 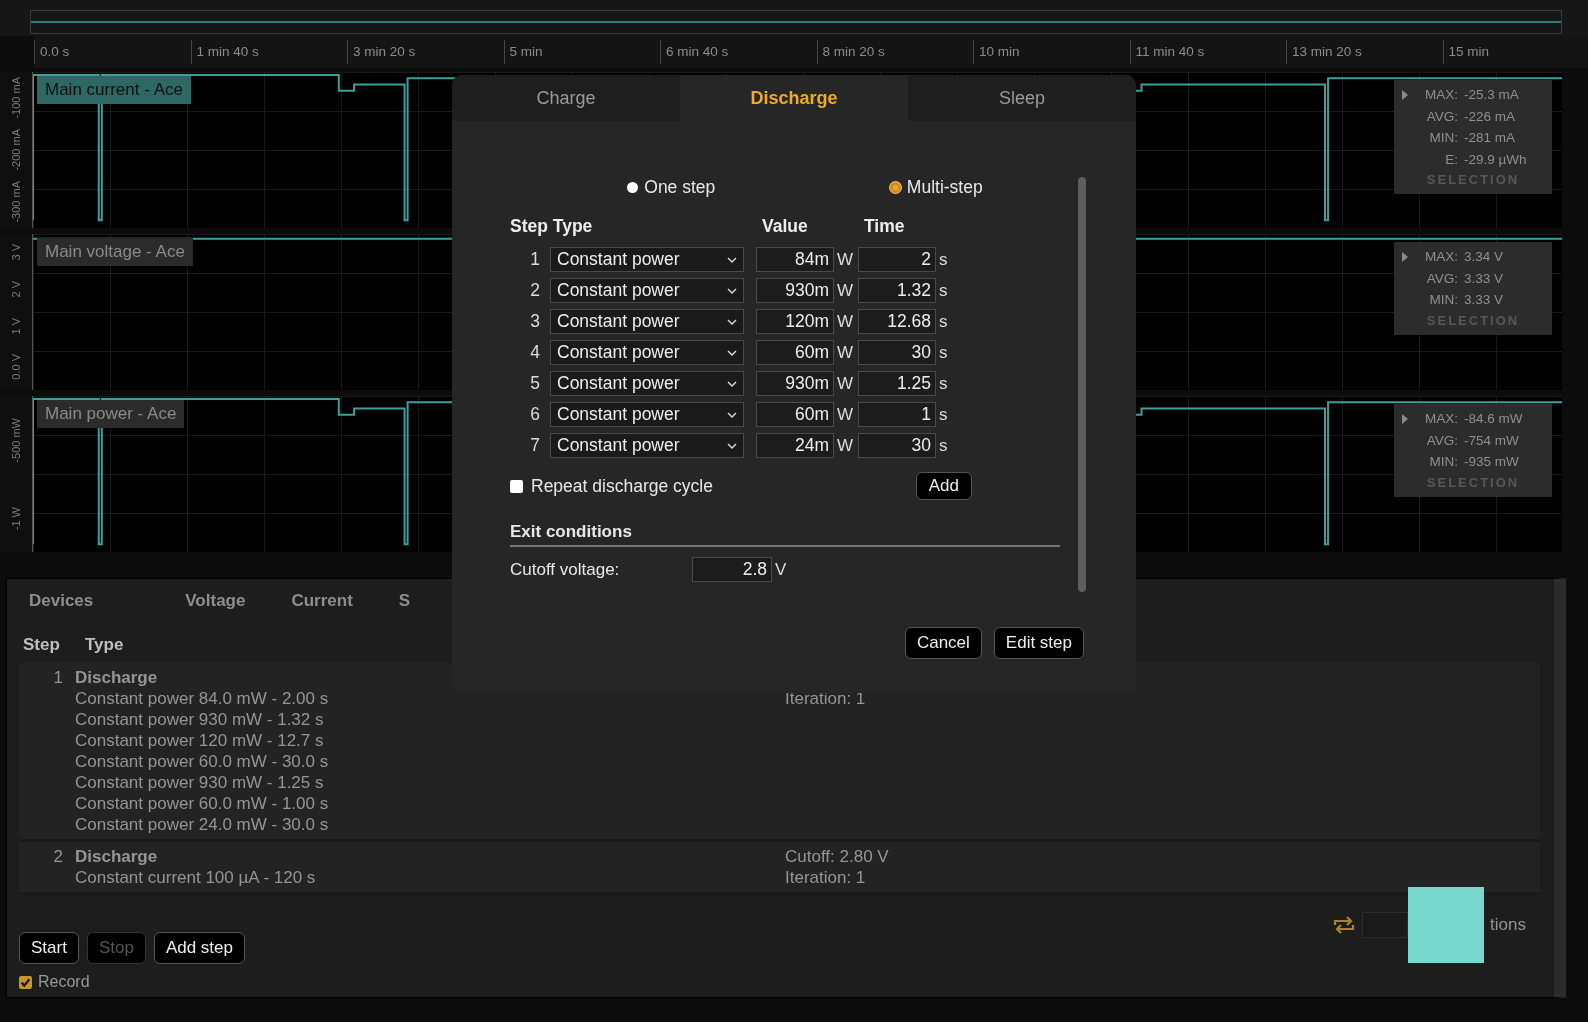 I want to click on step-detail: Constant power 120 mW - 12.7 s, so click(x=200, y=740).